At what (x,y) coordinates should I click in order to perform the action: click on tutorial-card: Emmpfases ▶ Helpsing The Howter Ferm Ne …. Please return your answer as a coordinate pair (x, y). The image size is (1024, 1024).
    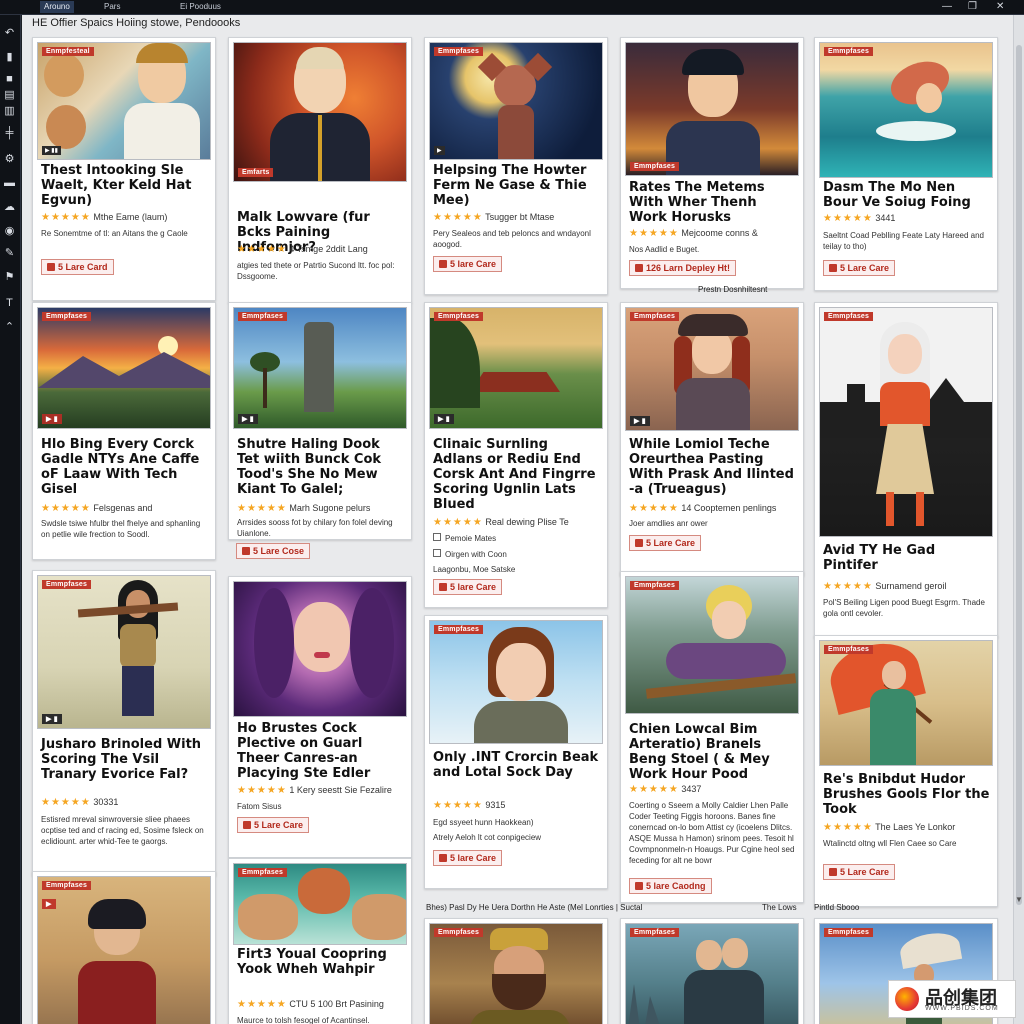
    Looking at the image, I should click on (516, 166).